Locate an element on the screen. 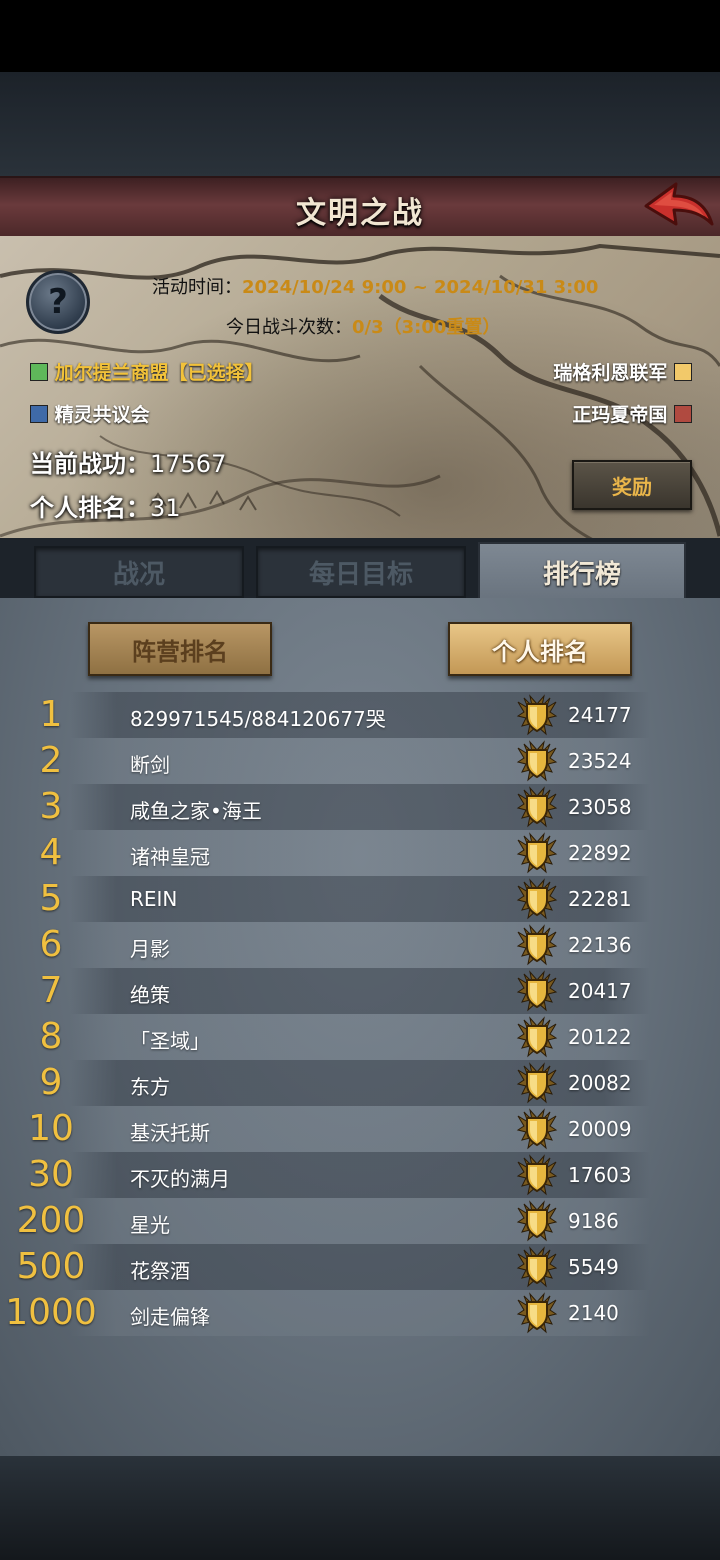 Image resolution: width=720 pixels, height=1560 pixels. table-row: 4 诸神皇冠 22892 is located at coordinates (360, 853).